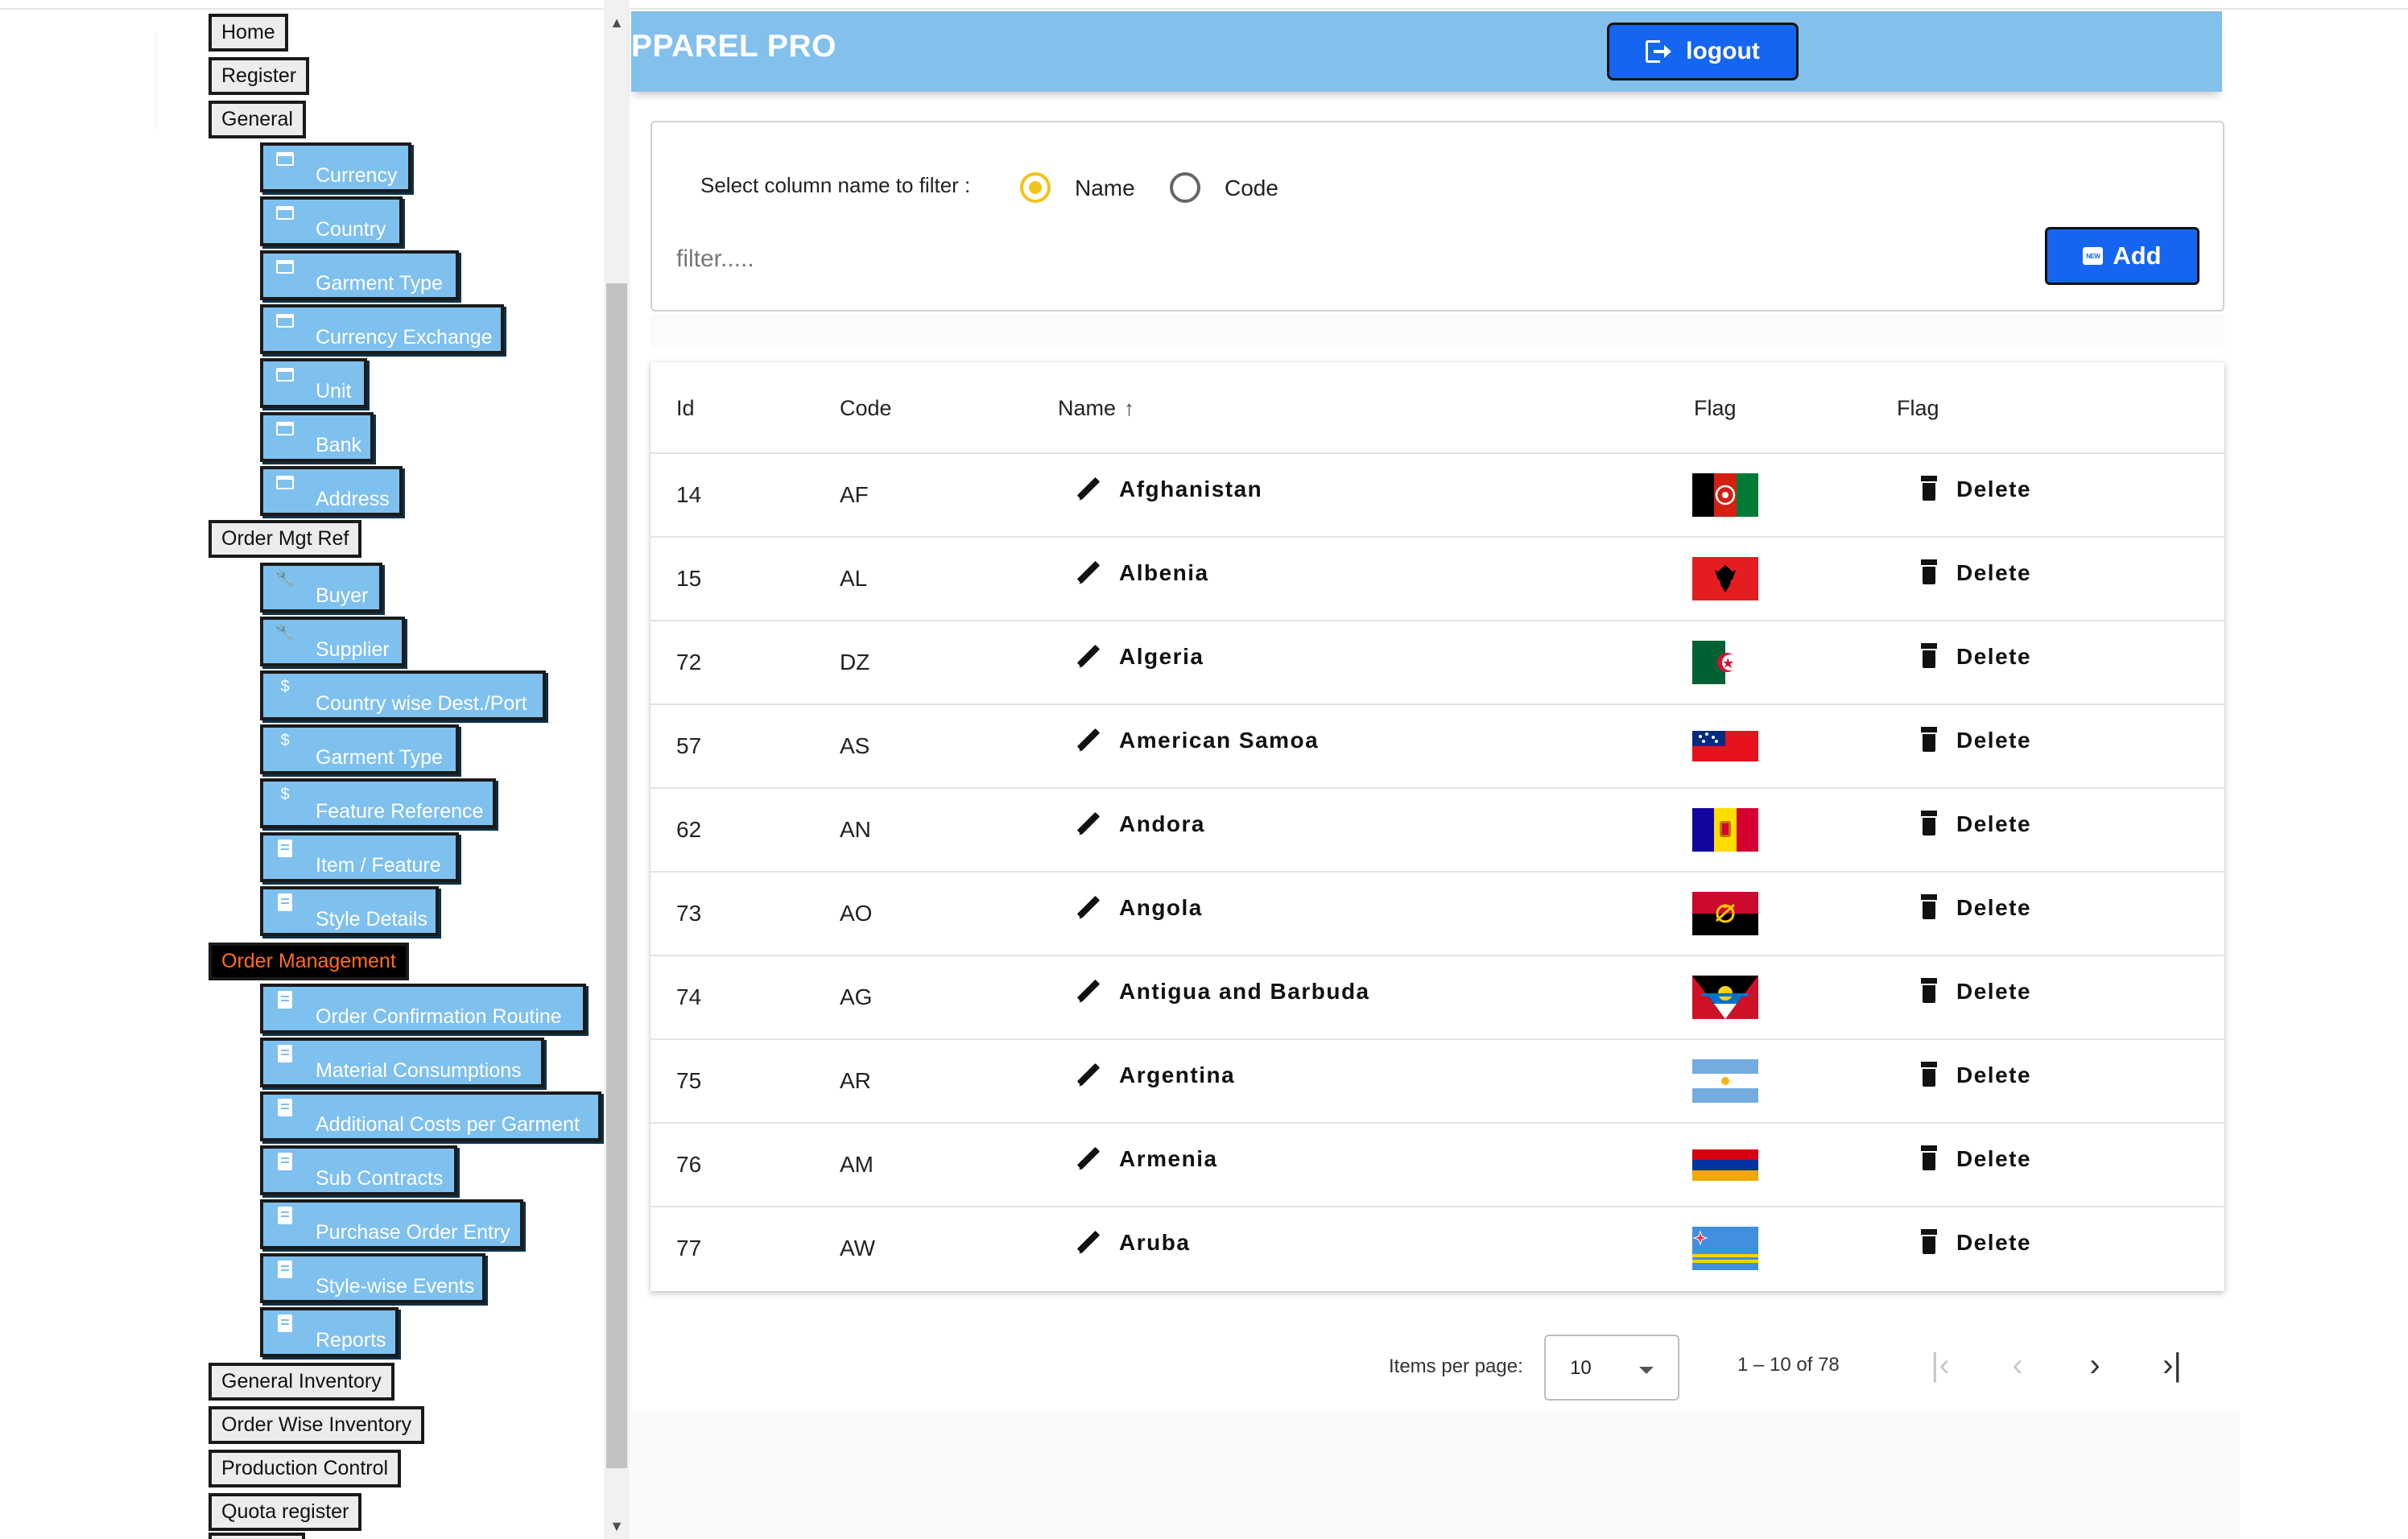  I want to click on sidebar-item-general: General, so click(257, 119).